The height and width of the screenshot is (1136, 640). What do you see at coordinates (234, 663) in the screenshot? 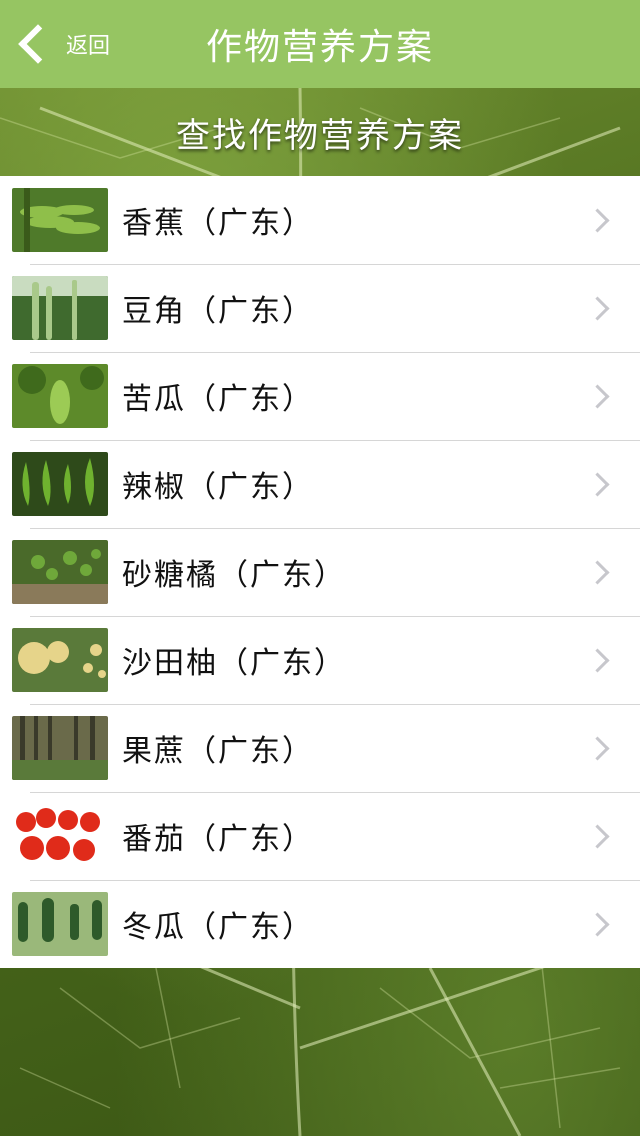
I see `list-item-label: 沙田柚（广东）` at bounding box center [234, 663].